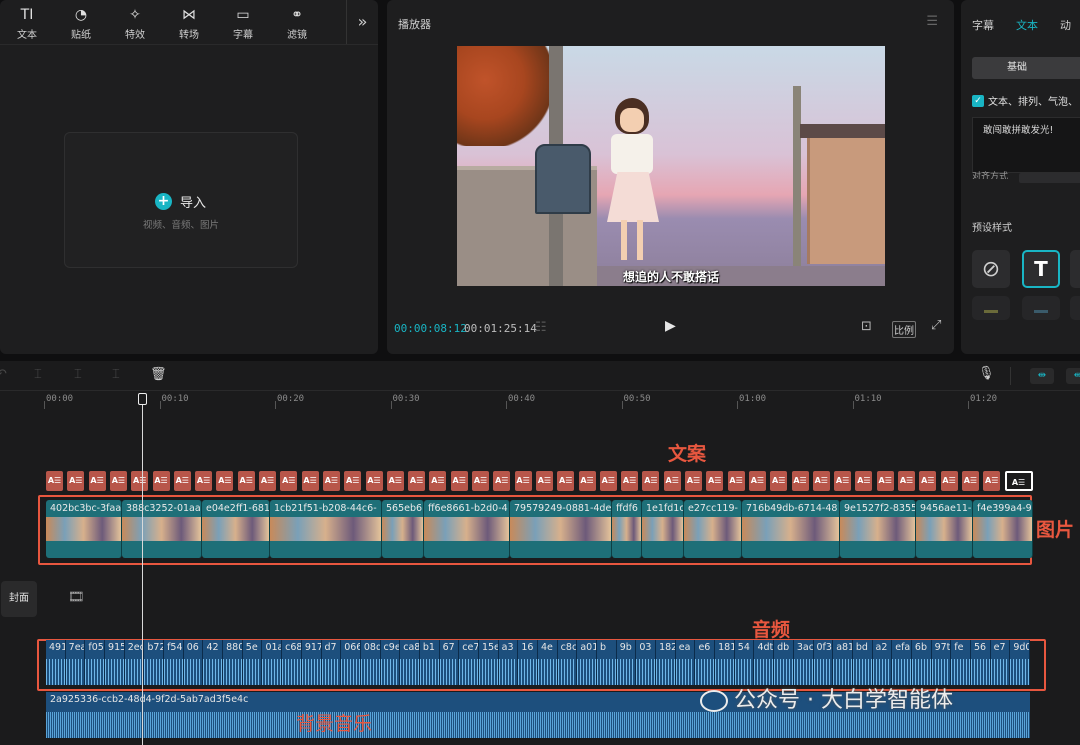 This screenshot has width=1080, height=745. Describe the element at coordinates (84, 529) in the screenshot. I see `image-clip: 402bc3bc-3faa` at that location.